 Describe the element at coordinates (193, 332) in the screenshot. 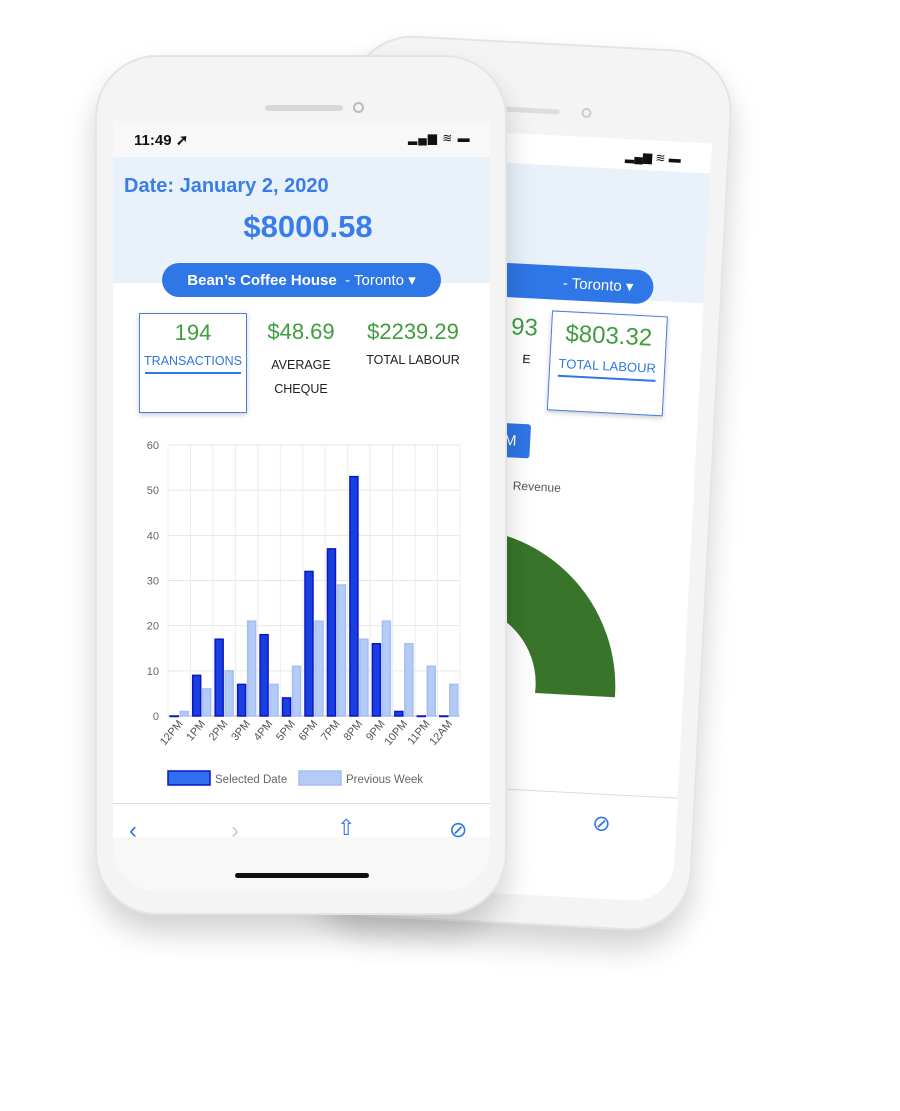

I see `stat-value: 194` at that location.